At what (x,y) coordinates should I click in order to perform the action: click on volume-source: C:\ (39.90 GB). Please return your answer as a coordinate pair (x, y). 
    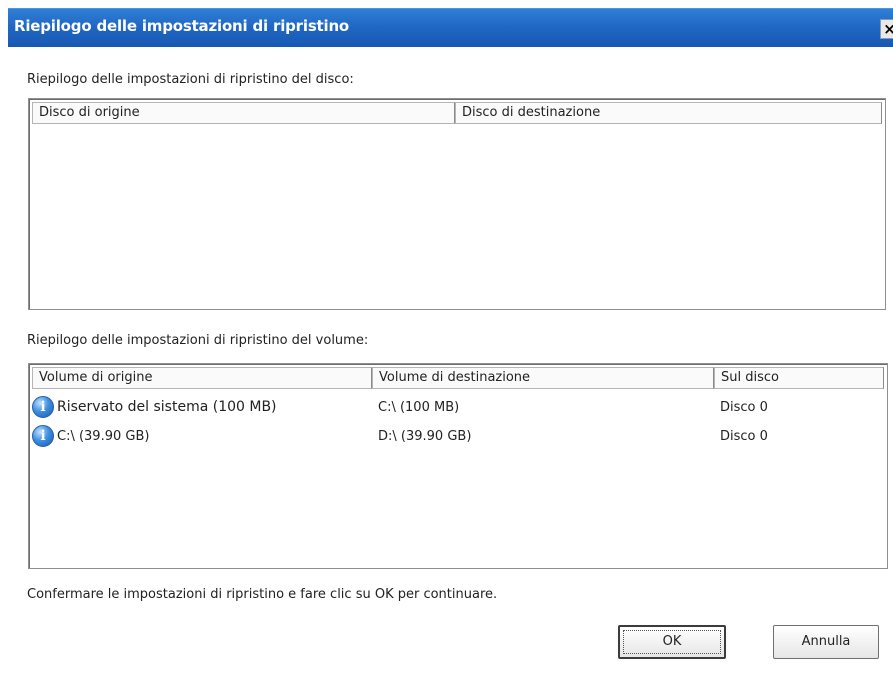
    Looking at the image, I should click on (103, 436).